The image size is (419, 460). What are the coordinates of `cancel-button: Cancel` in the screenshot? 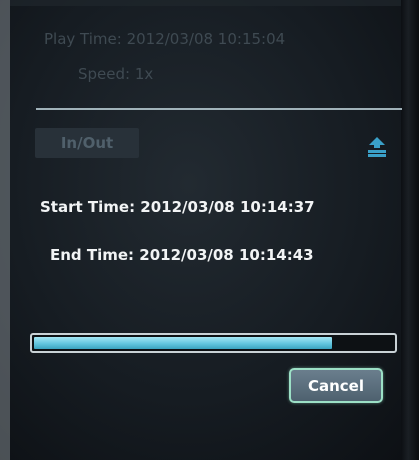 It's located at (336, 385).